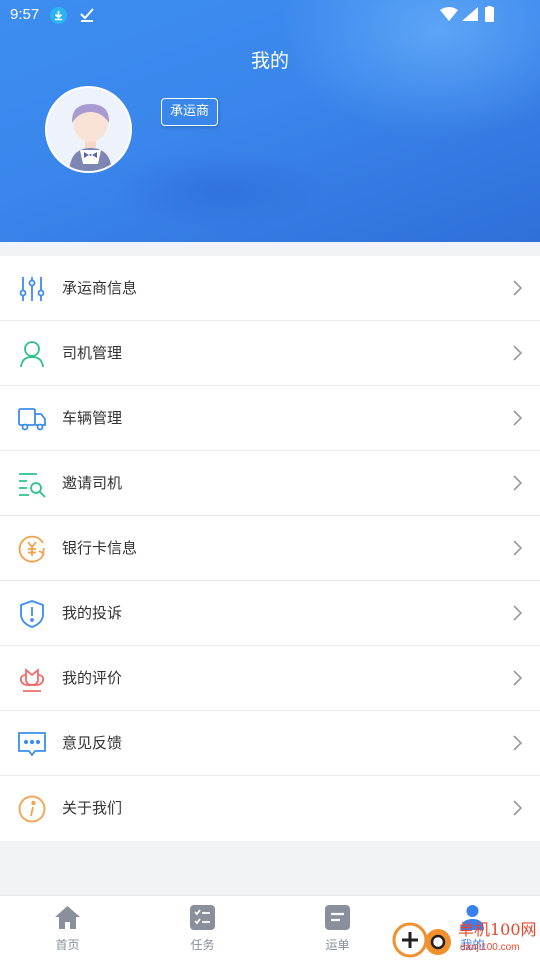 The height and width of the screenshot is (960, 540). I want to click on watermark: 单机100网 danji100.com, so click(465, 939).